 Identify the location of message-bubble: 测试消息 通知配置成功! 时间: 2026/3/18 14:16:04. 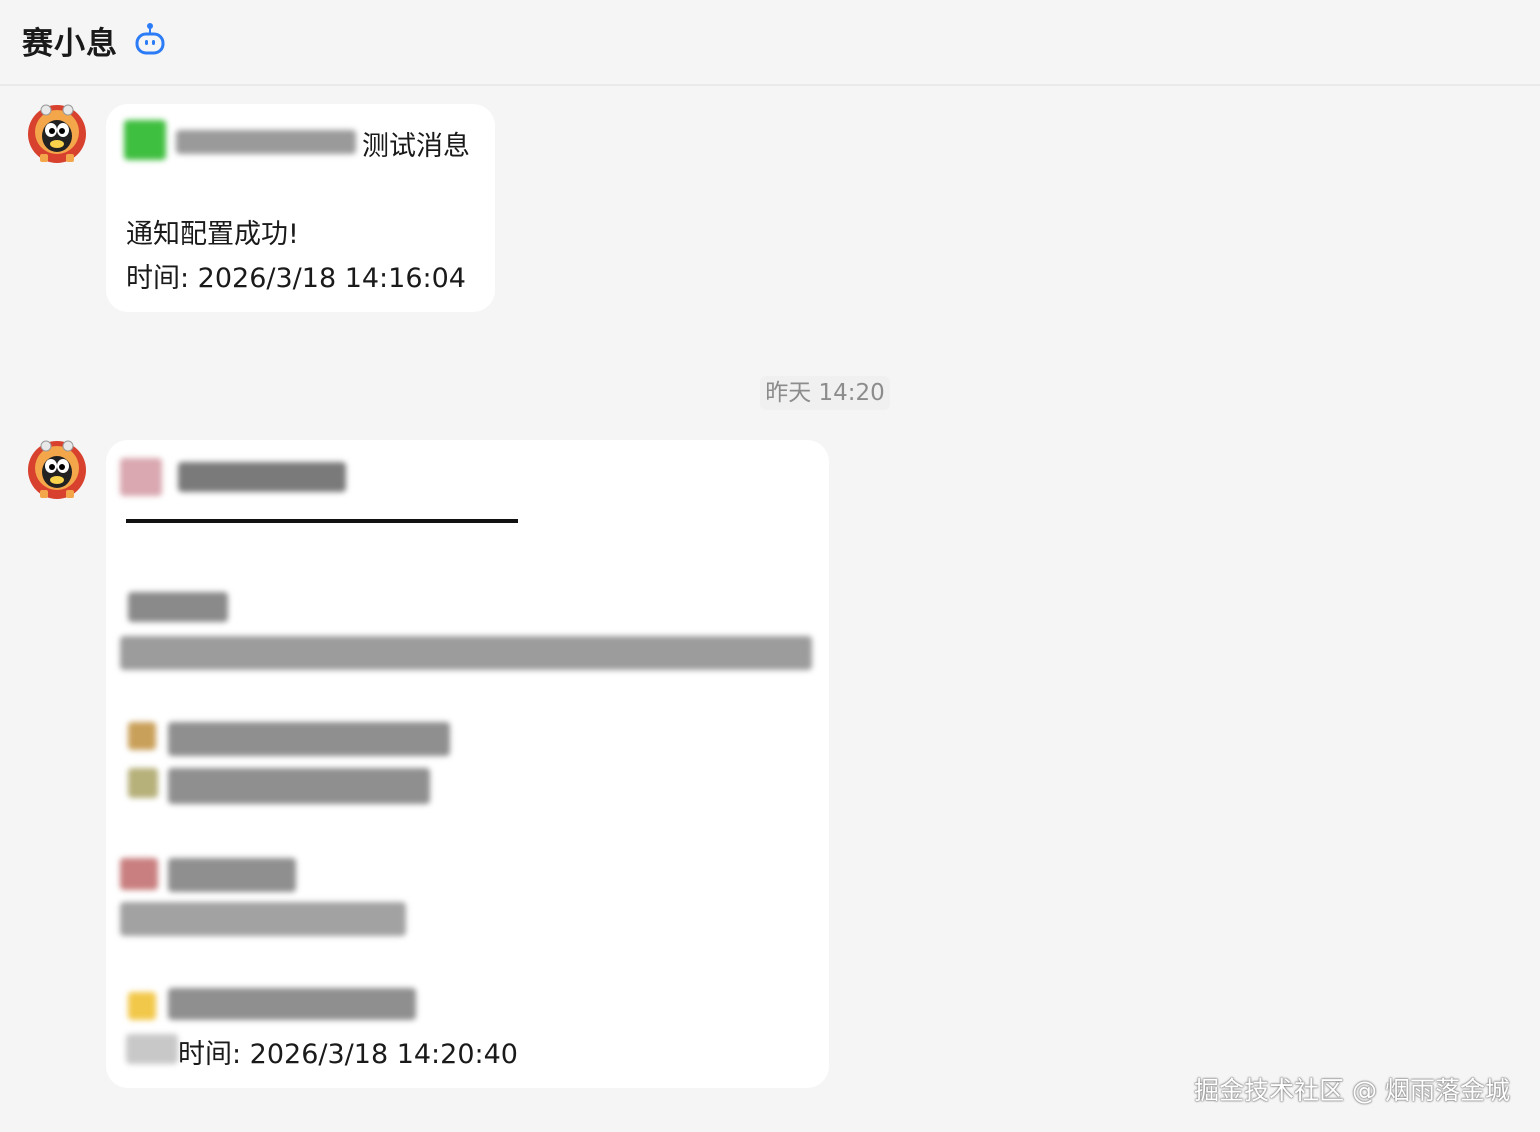
(300, 208).